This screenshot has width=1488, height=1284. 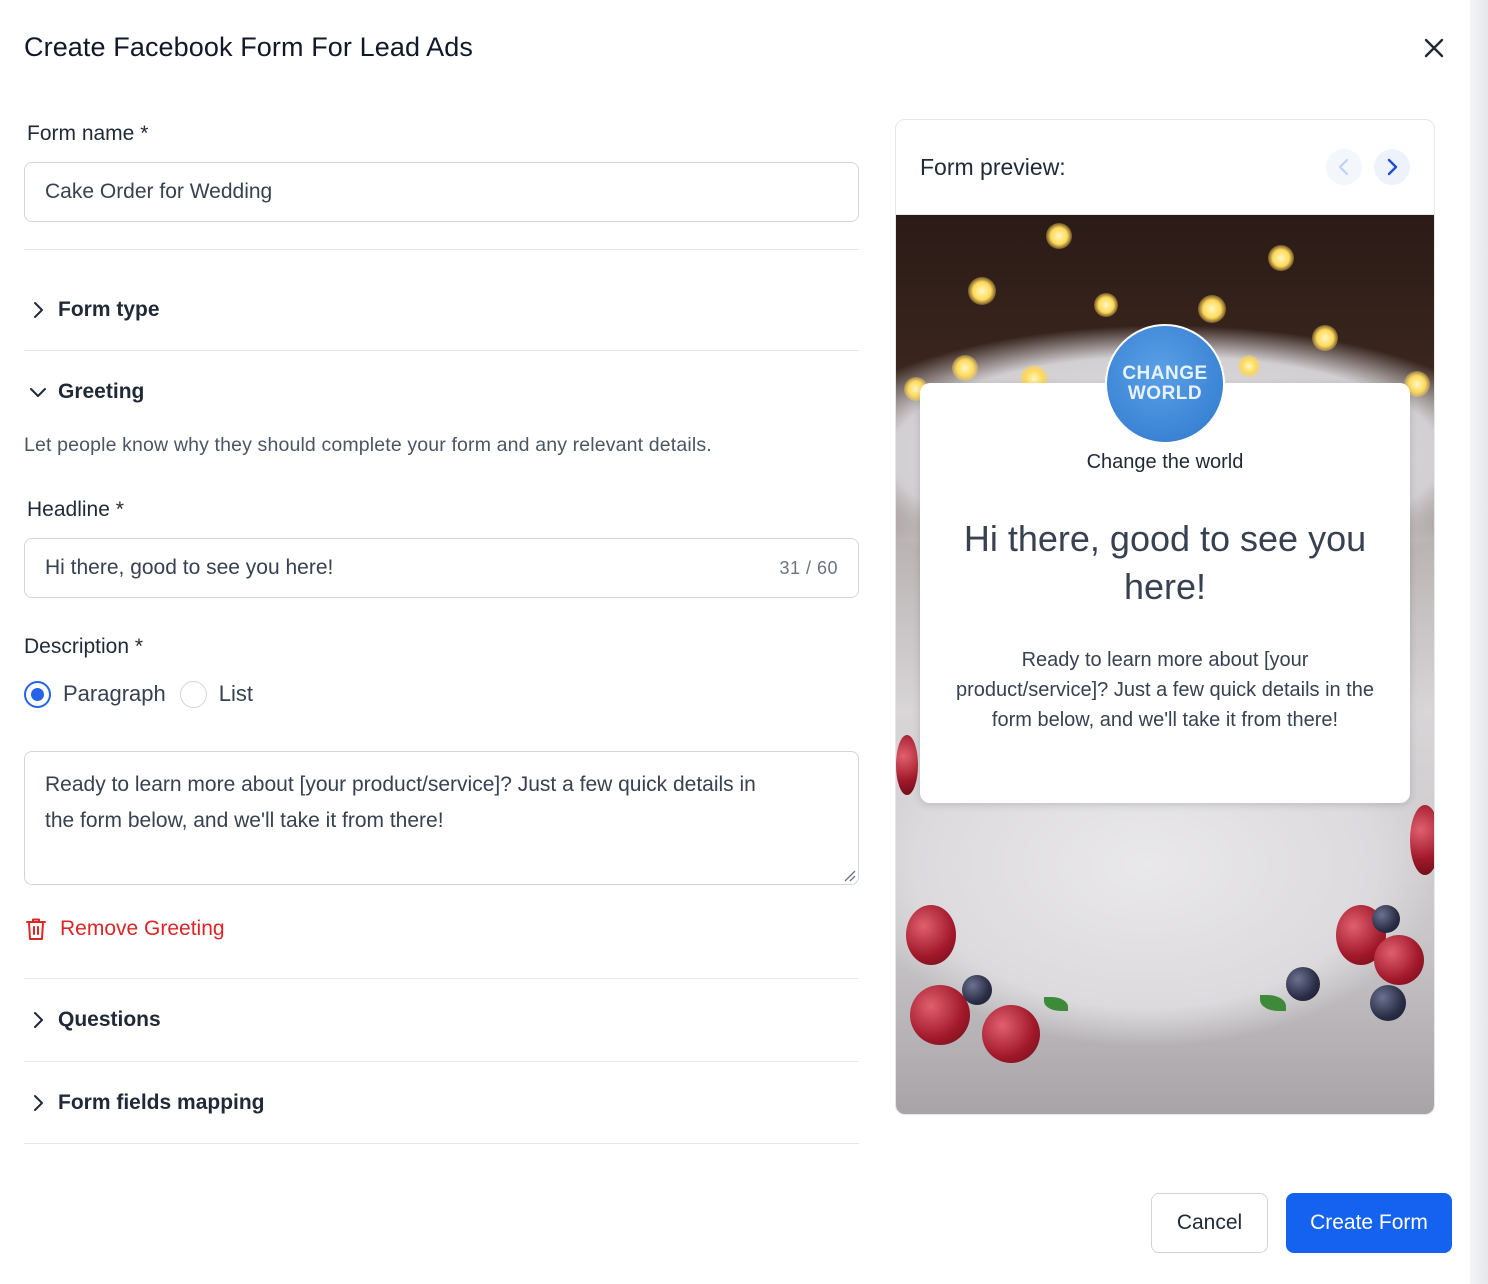 What do you see at coordinates (159, 191) in the screenshot?
I see `form-name-value: Cake Order for Wedding` at bounding box center [159, 191].